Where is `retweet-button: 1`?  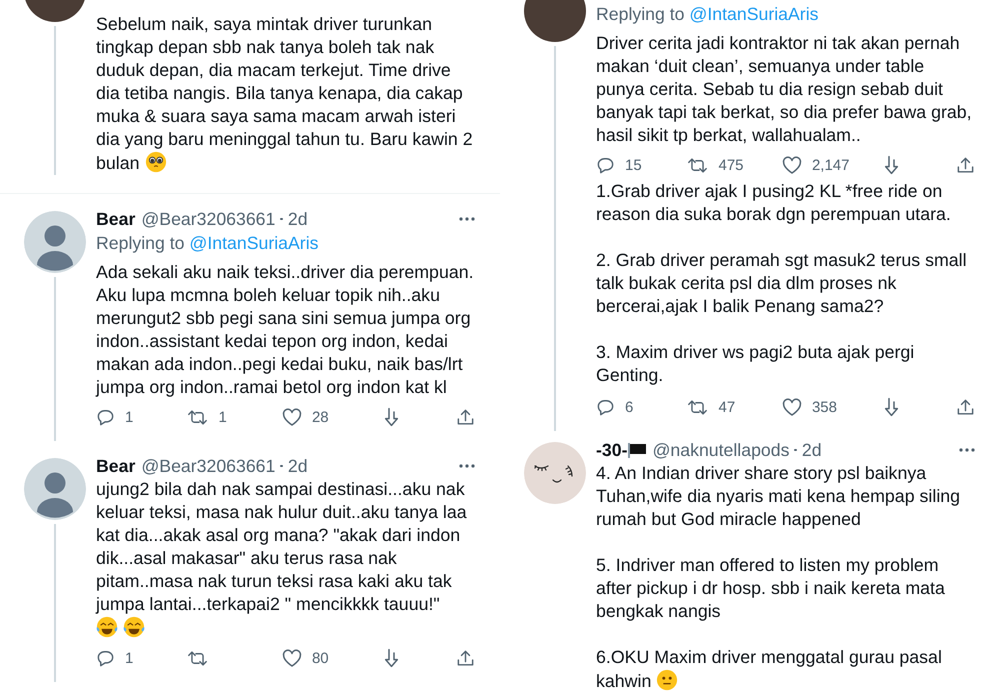
retweet-button: 1 is located at coordinates (234, 417).